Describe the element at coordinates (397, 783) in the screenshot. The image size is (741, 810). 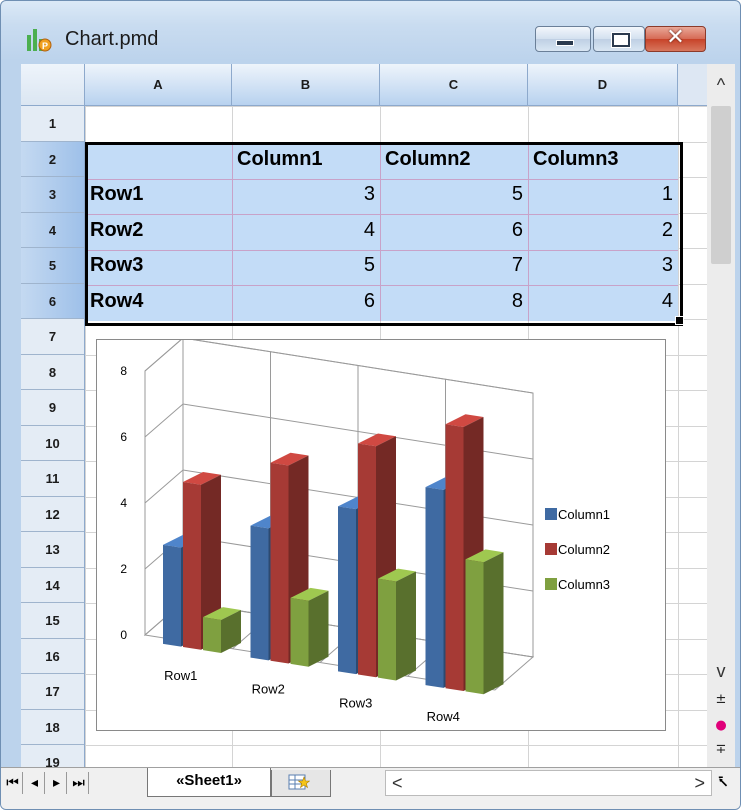
I see `scroll-left-button: <` at that location.